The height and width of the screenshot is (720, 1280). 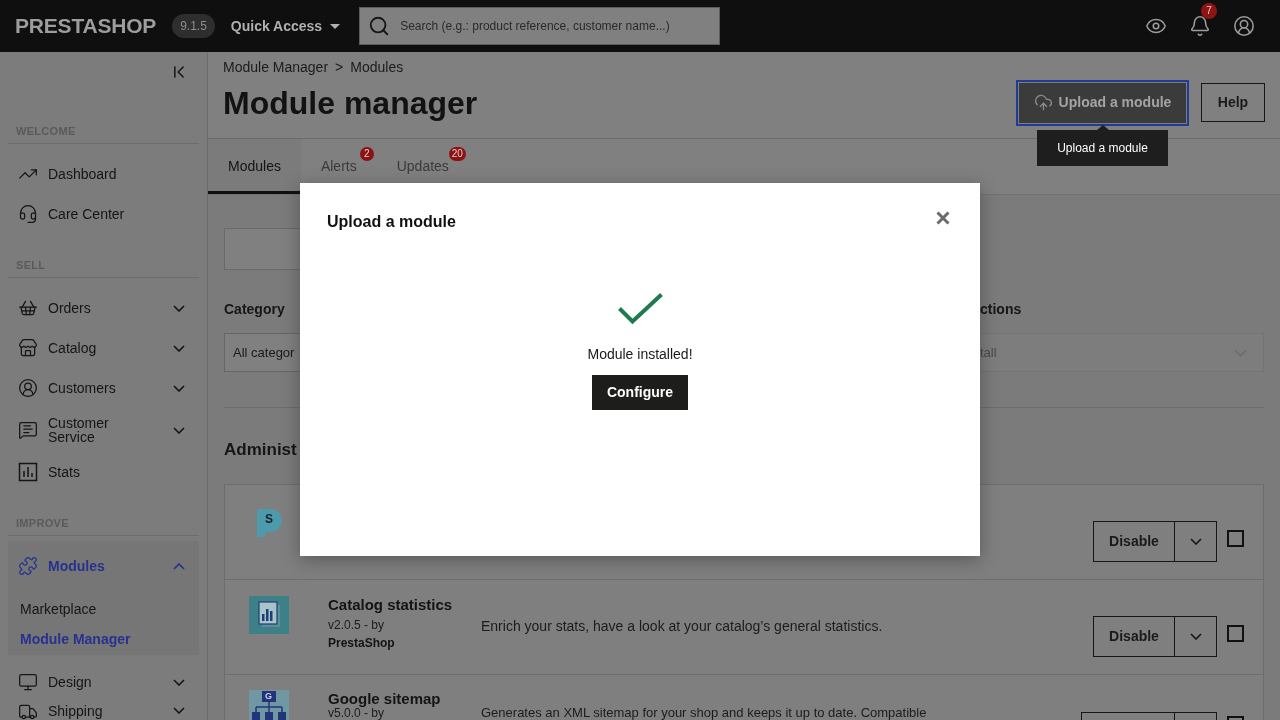 I want to click on monitor-icon, so click(x=28, y=682).